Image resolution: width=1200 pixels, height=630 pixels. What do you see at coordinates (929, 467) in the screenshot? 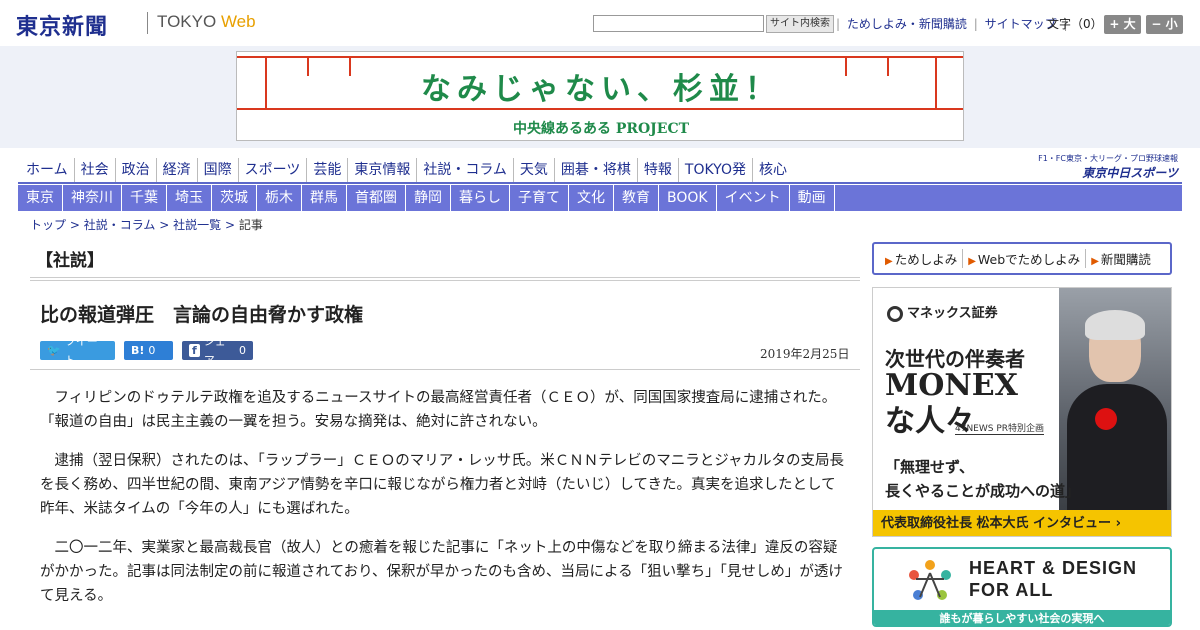
I see `monex-quote-line: 「無理せず、` at bounding box center [929, 467].